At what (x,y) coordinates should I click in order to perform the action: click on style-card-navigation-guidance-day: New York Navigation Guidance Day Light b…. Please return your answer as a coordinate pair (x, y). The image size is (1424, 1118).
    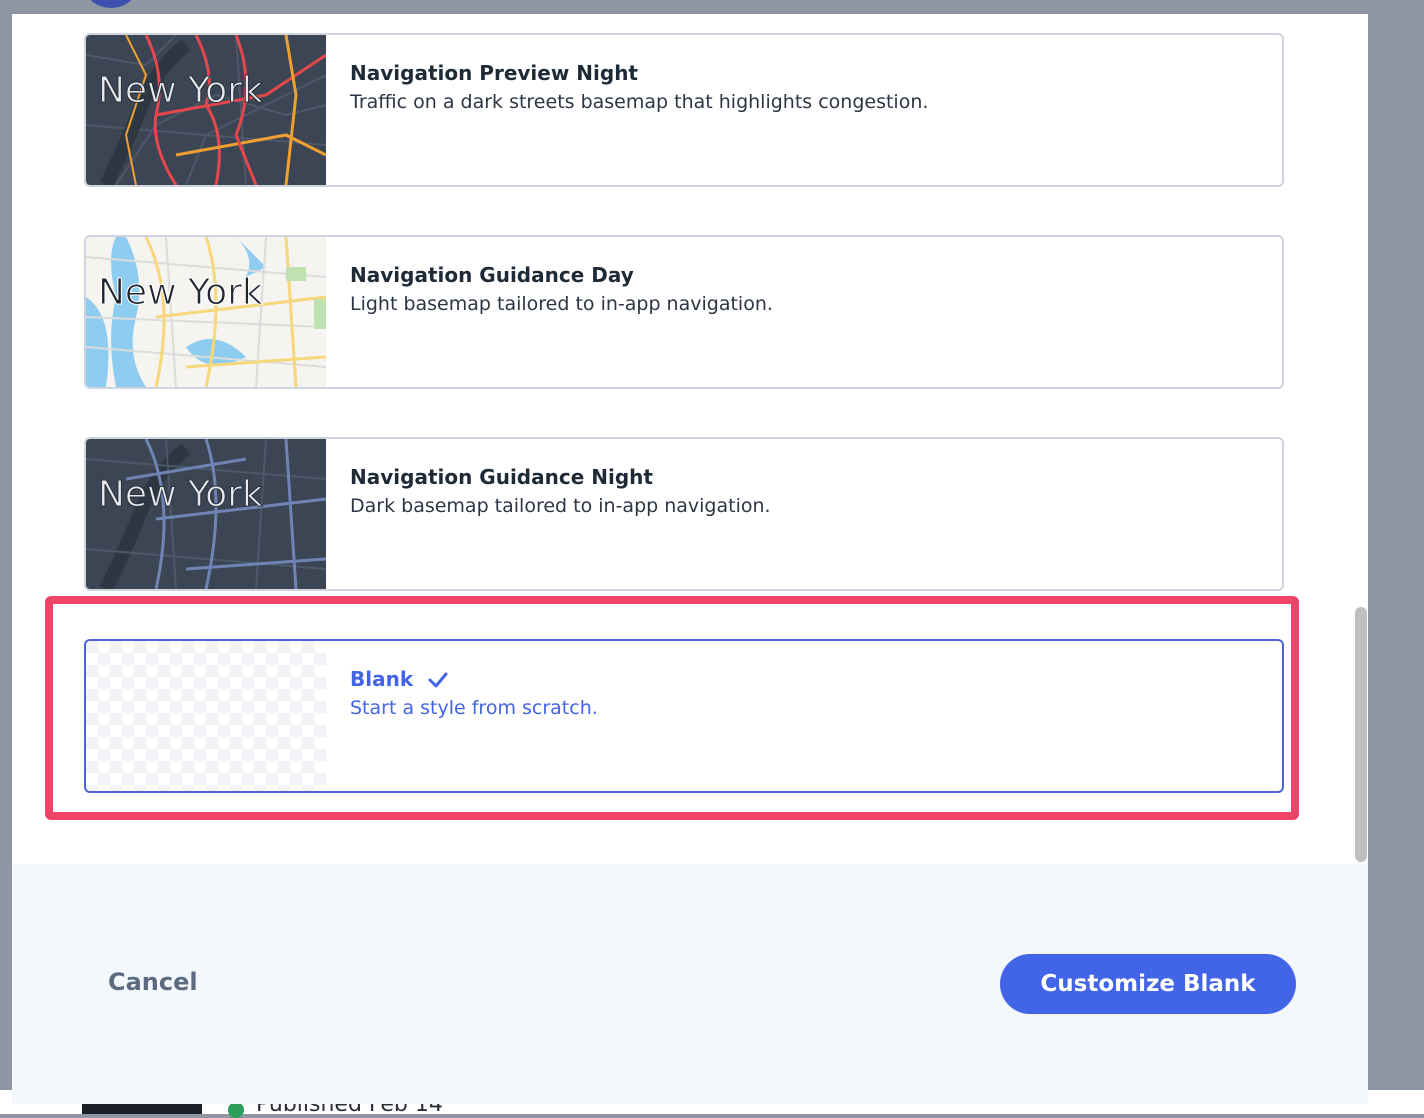
    Looking at the image, I should click on (684, 312).